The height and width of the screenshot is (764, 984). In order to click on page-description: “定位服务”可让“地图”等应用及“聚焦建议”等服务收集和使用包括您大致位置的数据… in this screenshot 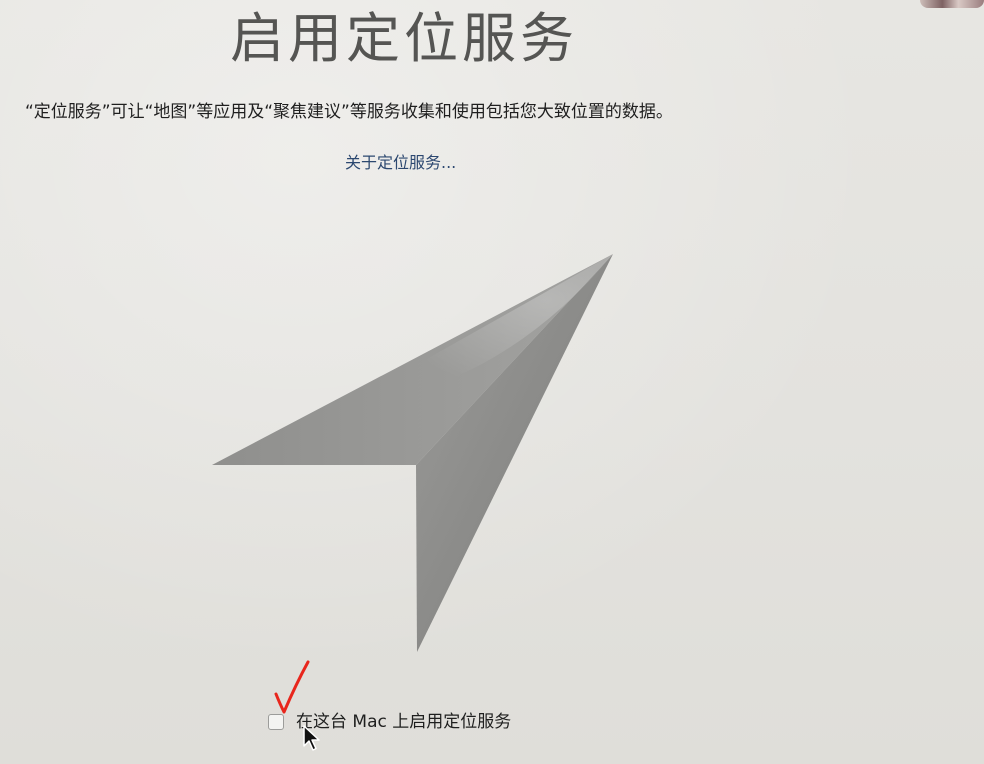, I will do `click(349, 112)`.